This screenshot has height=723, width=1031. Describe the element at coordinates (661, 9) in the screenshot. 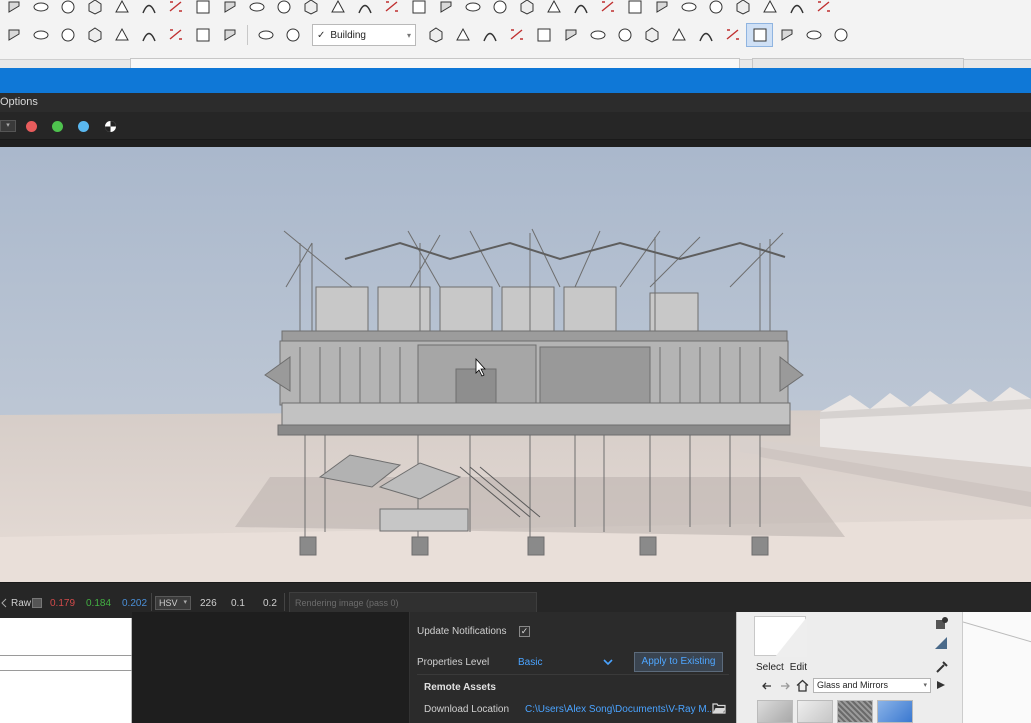

I see `sandbox-button` at that location.